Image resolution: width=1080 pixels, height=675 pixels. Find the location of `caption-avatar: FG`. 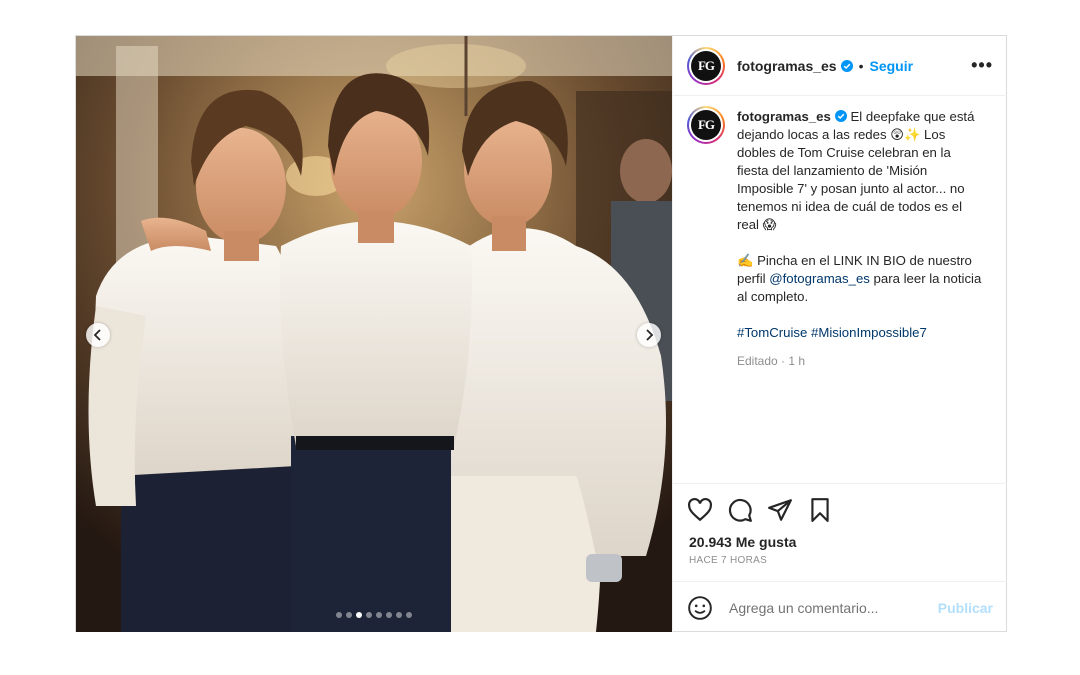

caption-avatar: FG is located at coordinates (706, 125).